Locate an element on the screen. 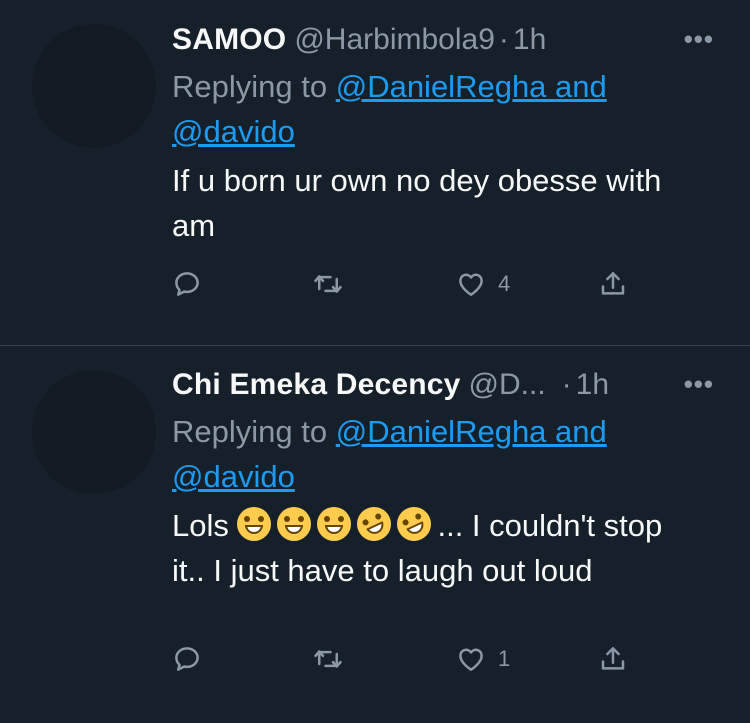 Image resolution: width=750 pixels, height=723 pixels. like-button: 4 is located at coordinates (483, 284).